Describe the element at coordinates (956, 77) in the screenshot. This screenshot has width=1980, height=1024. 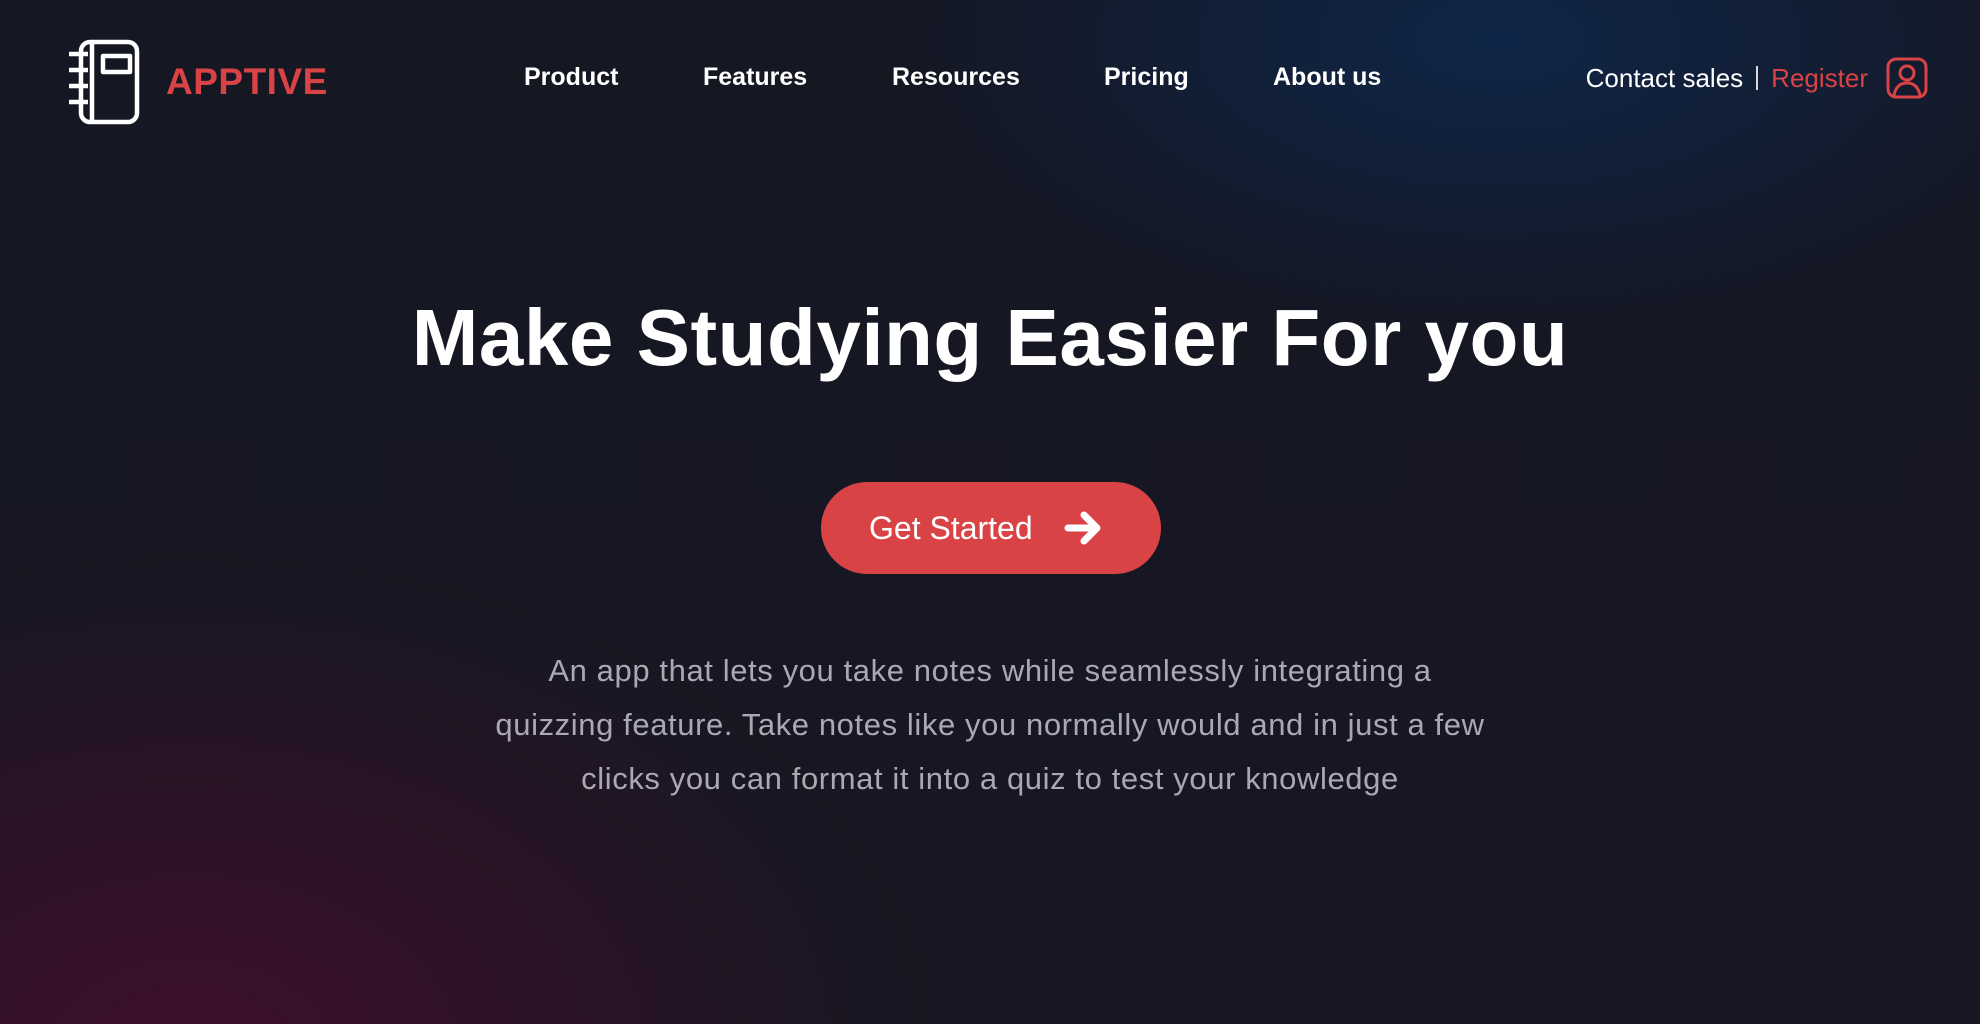
I see `nav-item-resources: Resources` at that location.